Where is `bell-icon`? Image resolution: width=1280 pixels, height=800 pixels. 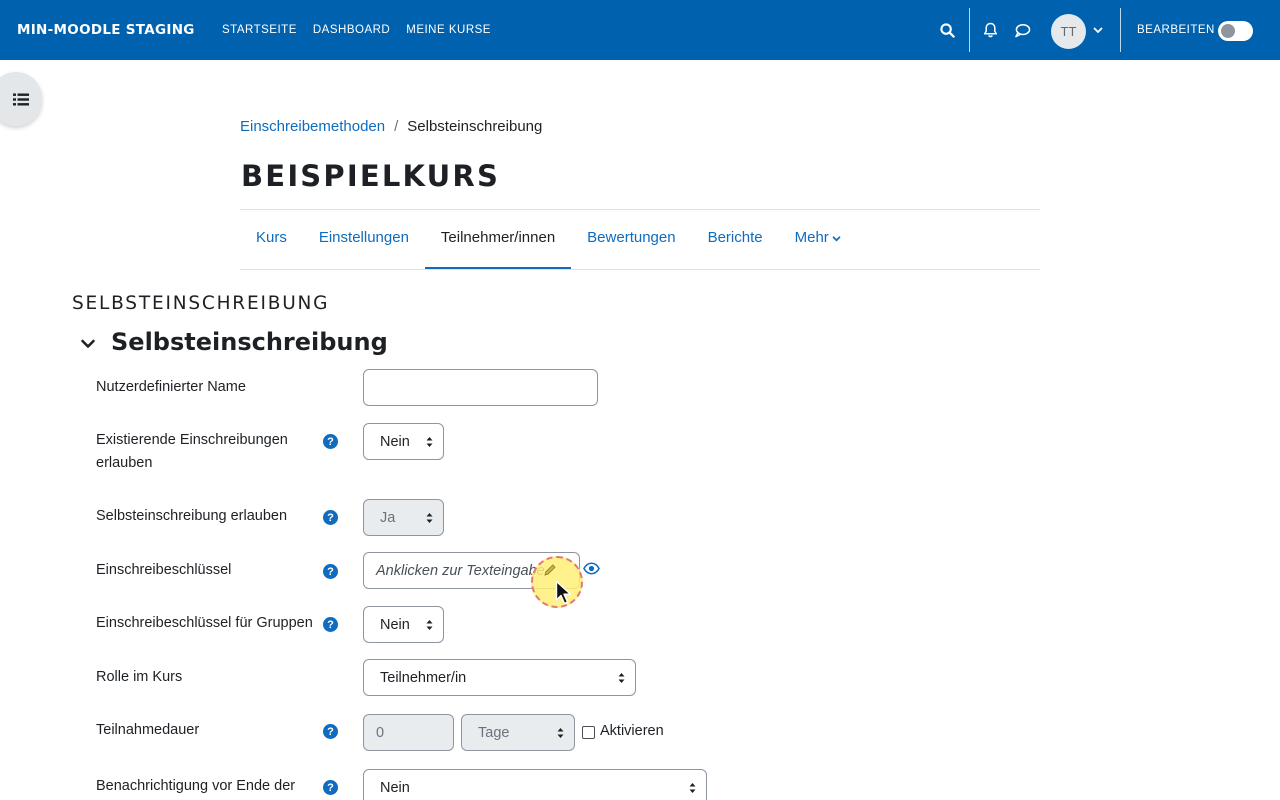 bell-icon is located at coordinates (990, 30).